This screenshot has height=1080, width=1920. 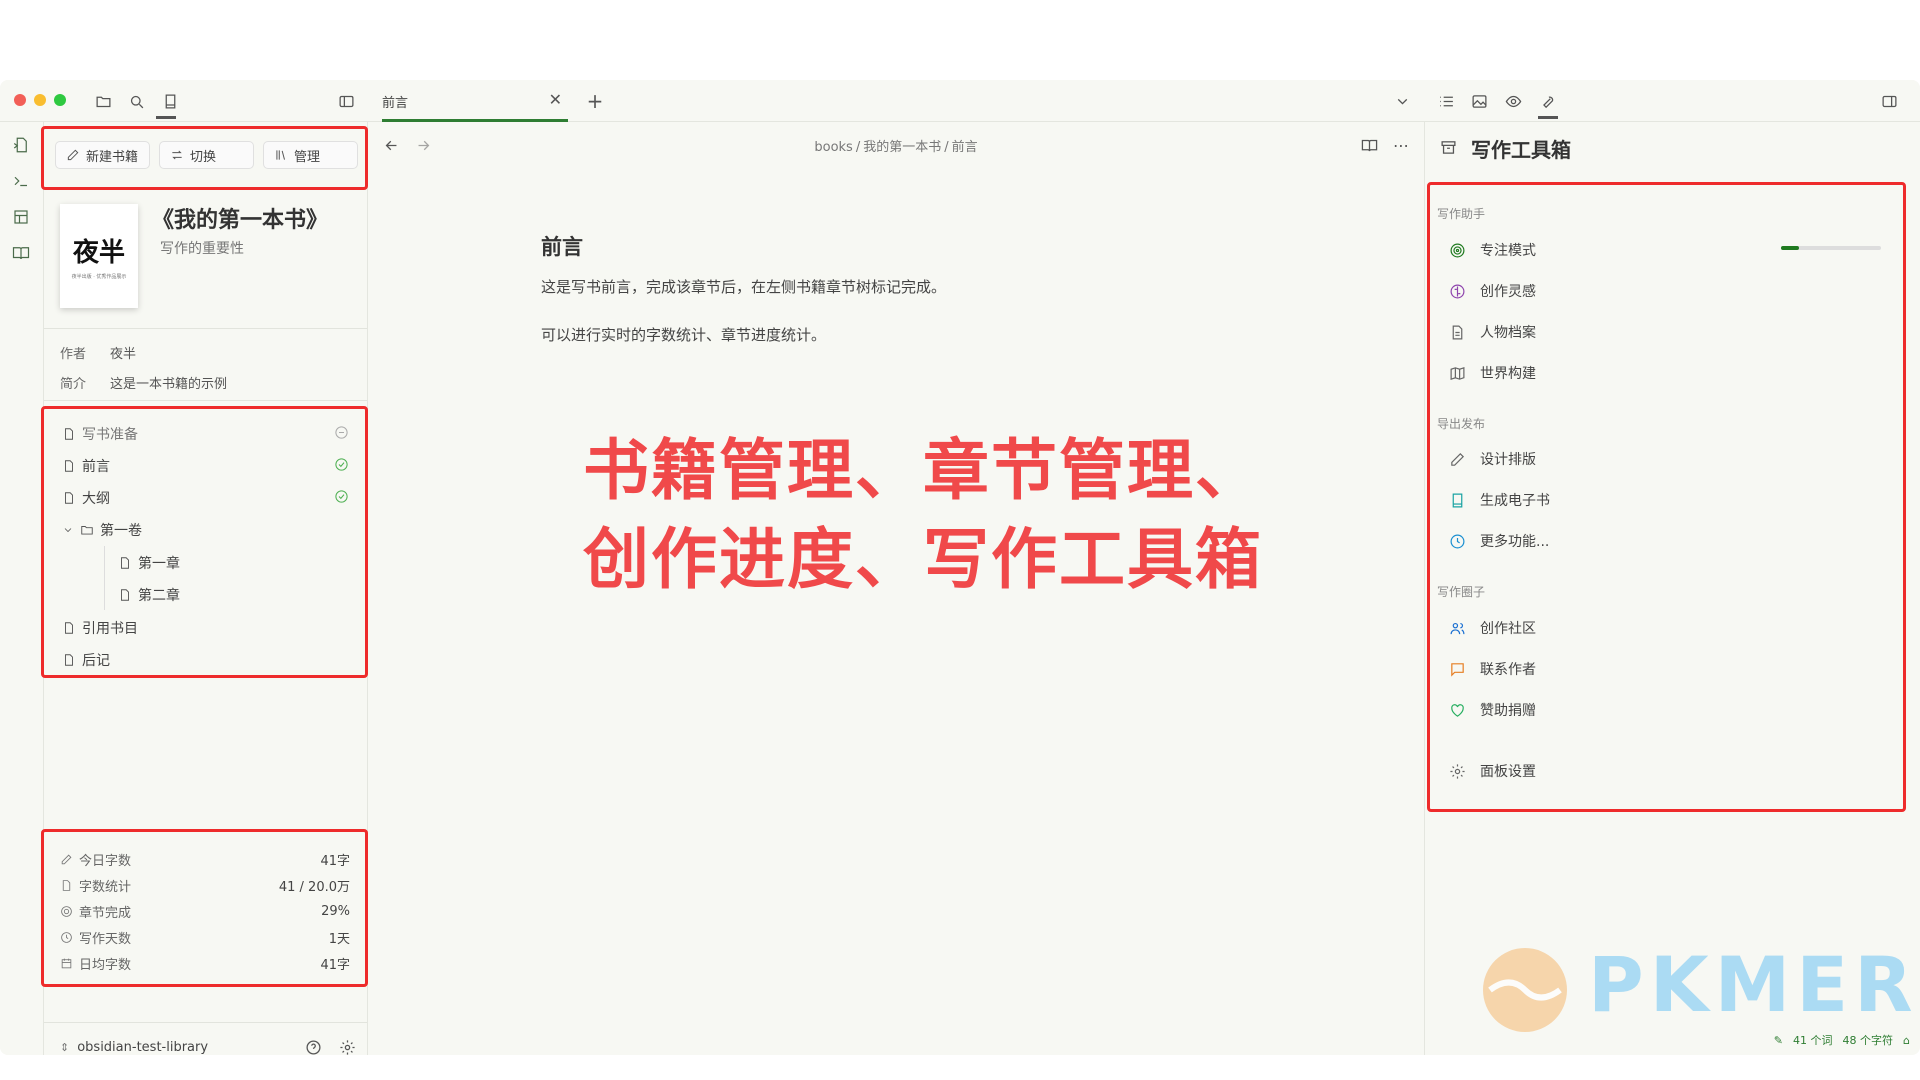 I want to click on stat-writing-days: 写作天数 1天, so click(x=205, y=937).